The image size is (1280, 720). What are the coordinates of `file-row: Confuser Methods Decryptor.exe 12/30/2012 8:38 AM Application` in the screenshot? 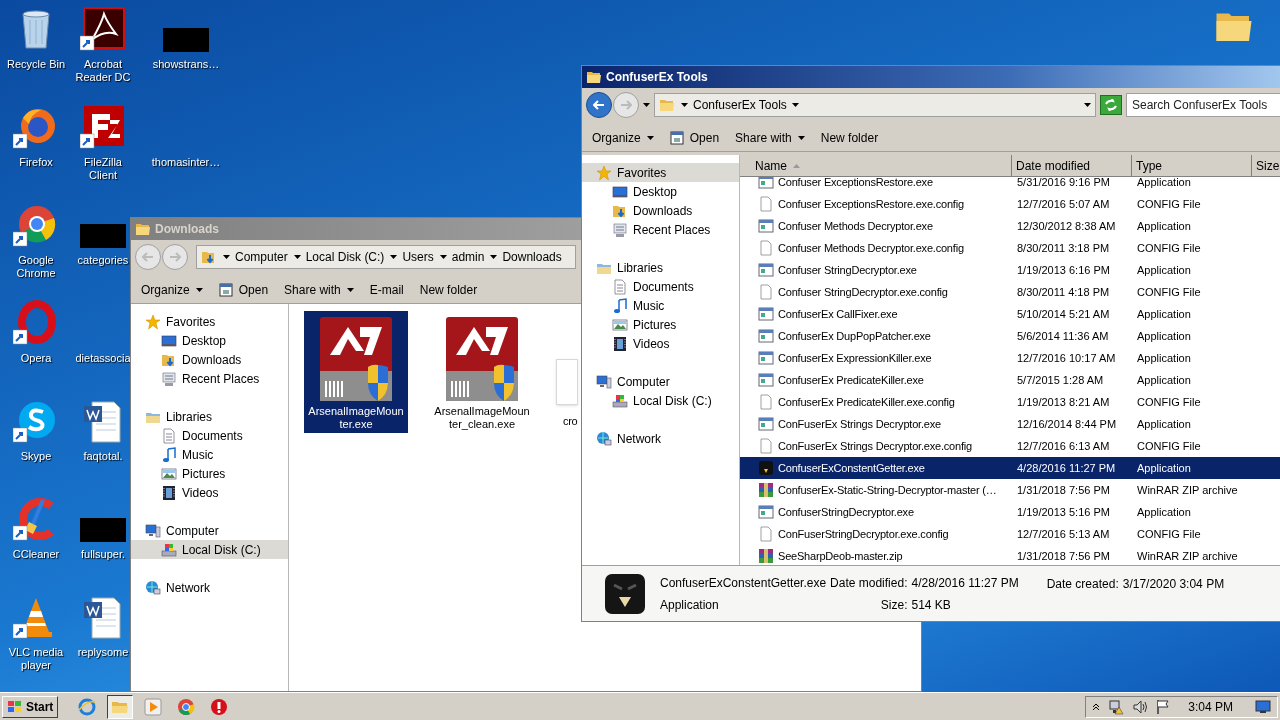 It's located at (1010, 226).